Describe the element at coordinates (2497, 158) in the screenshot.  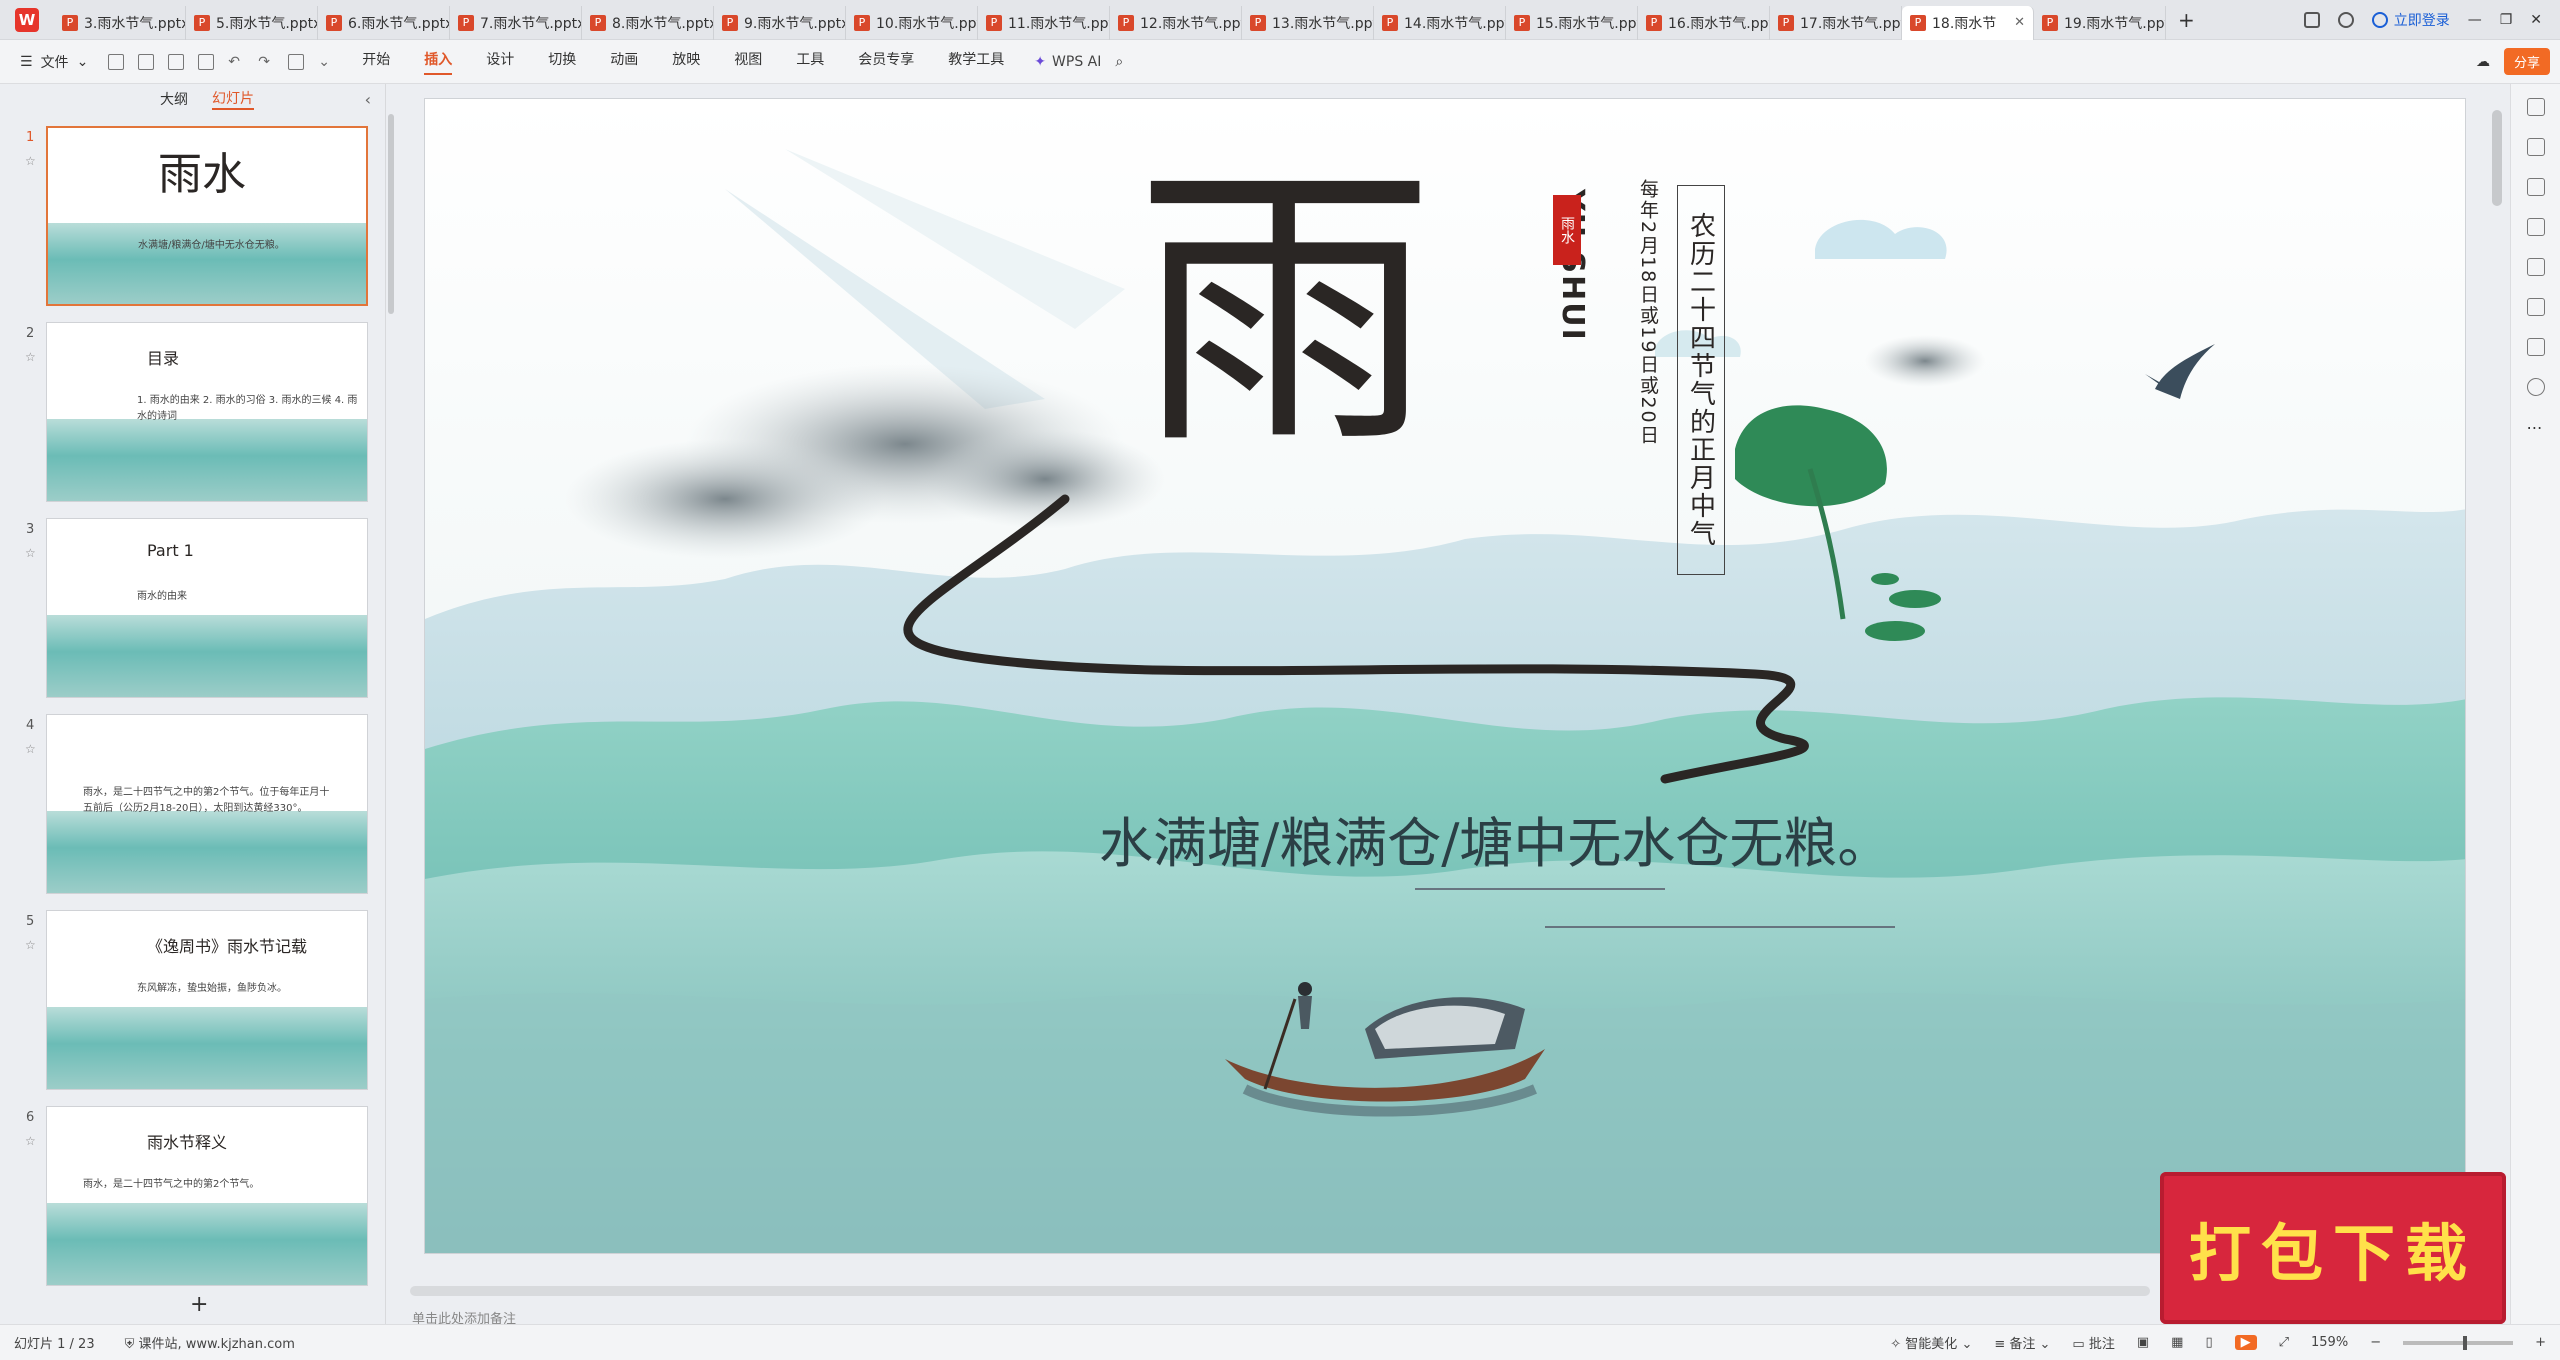
I see `canvas-vertical-scrollbar` at that location.